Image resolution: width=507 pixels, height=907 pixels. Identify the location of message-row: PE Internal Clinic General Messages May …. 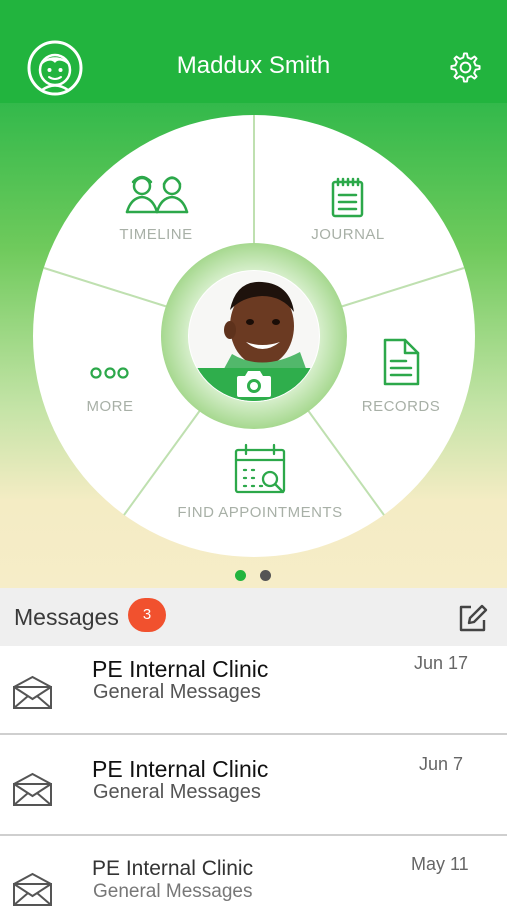
(253, 871).